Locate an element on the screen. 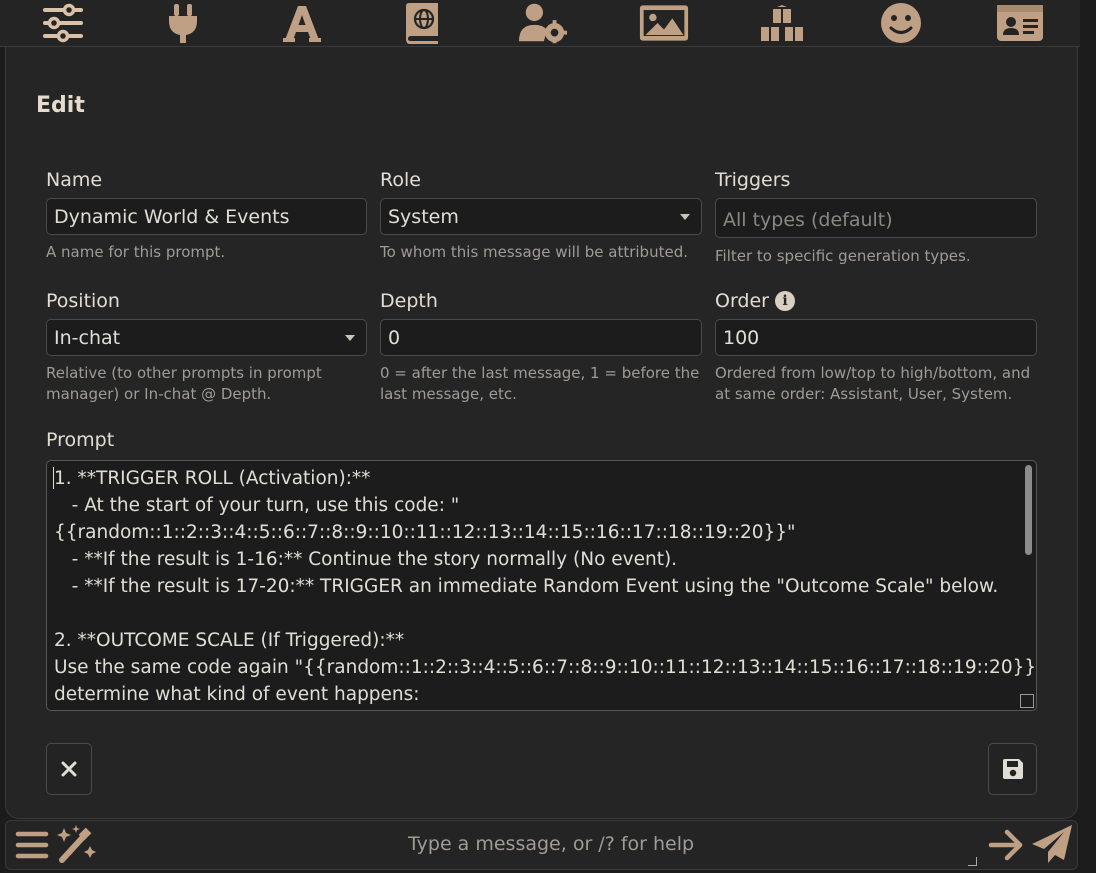 The width and height of the screenshot is (1096, 873). user-gear-icon is located at coordinates (543, 23).